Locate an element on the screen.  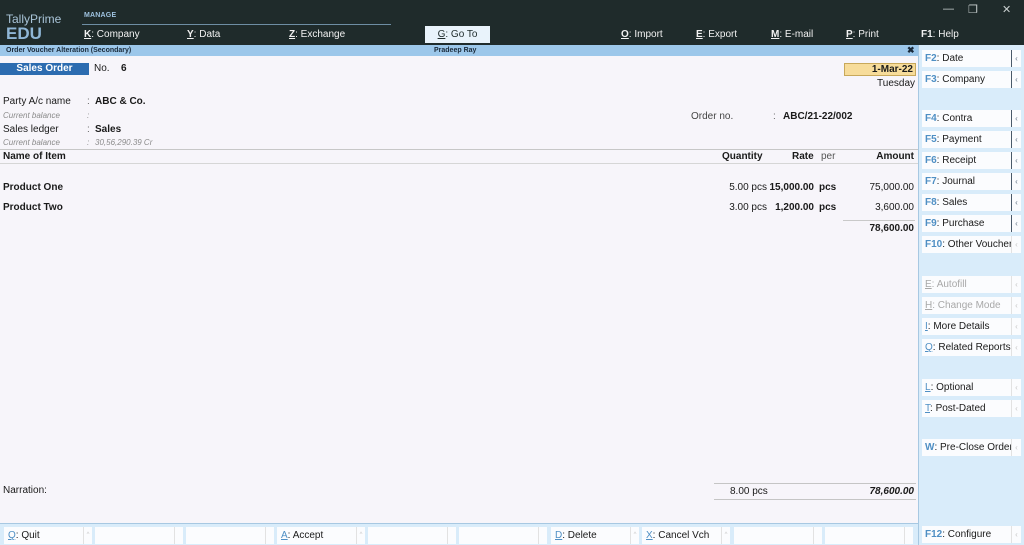
item-quantity: 3.00 pcs is located at coordinates (748, 207).